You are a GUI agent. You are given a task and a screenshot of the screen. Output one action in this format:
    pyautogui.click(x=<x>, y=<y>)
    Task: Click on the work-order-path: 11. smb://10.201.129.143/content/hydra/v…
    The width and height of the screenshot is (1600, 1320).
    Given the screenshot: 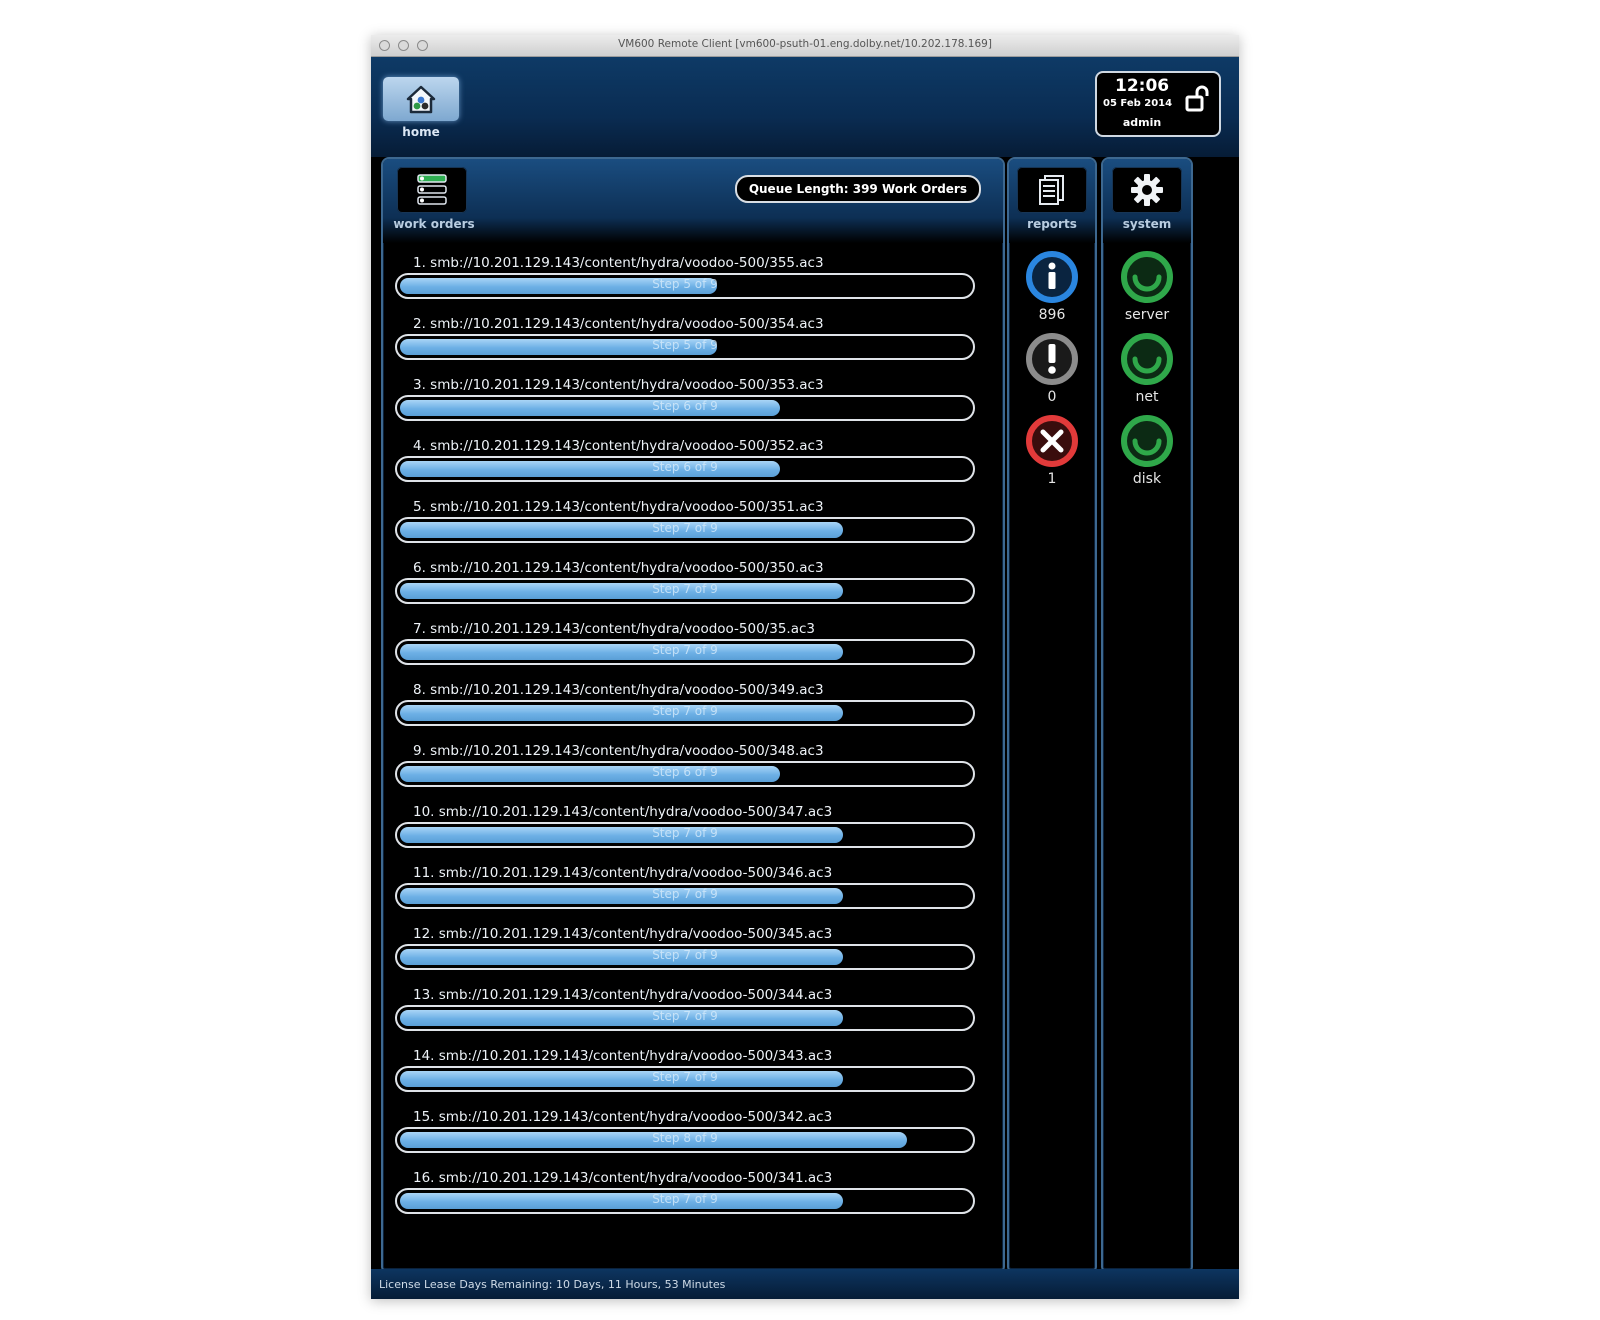 What is the action you would take?
    pyautogui.click(x=623, y=873)
    